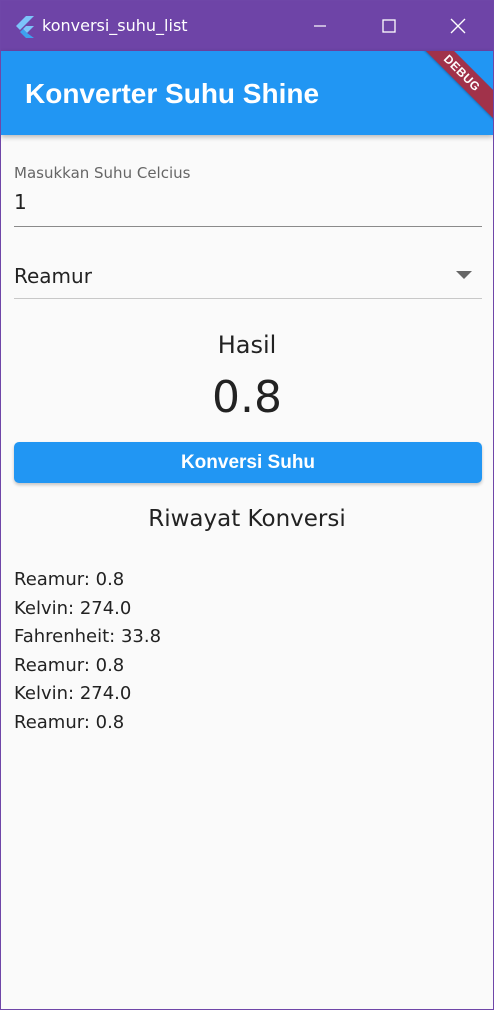 The image size is (494, 1010). Describe the element at coordinates (102, 173) in the screenshot. I see `celsius-input-label: Masukkan Suhu Celcius` at that location.